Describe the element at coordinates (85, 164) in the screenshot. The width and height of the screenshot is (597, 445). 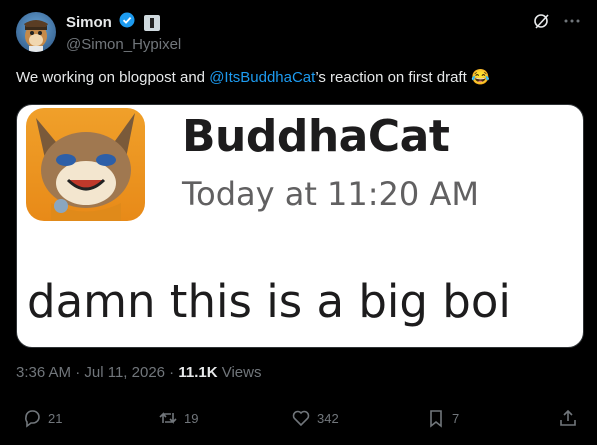
I see `buddhacat-avatar` at that location.